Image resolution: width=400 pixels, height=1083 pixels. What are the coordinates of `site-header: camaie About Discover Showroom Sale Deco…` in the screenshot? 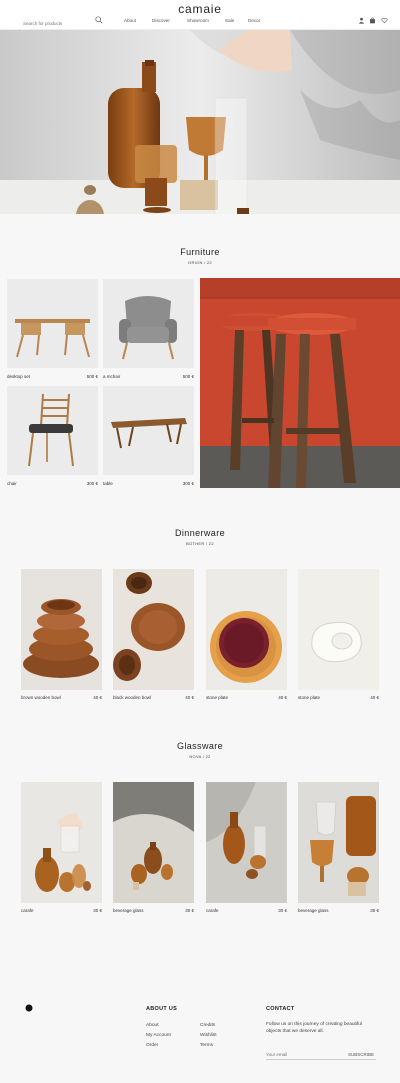 It's located at (200, 15).